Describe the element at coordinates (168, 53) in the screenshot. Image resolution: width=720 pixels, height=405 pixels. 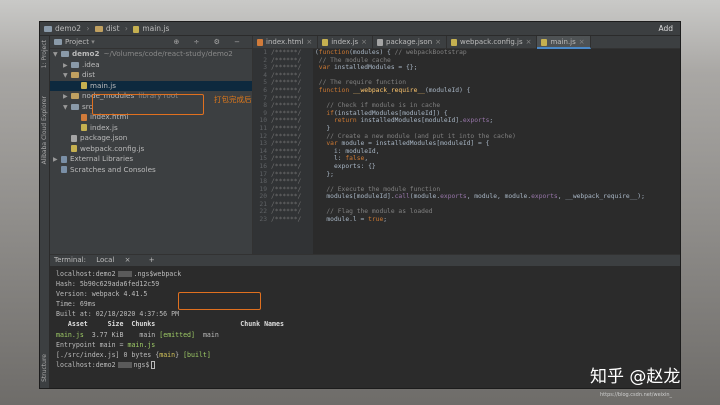
I see `tree-item-detail: ~/Volumes/code/react-study/demo2` at that location.